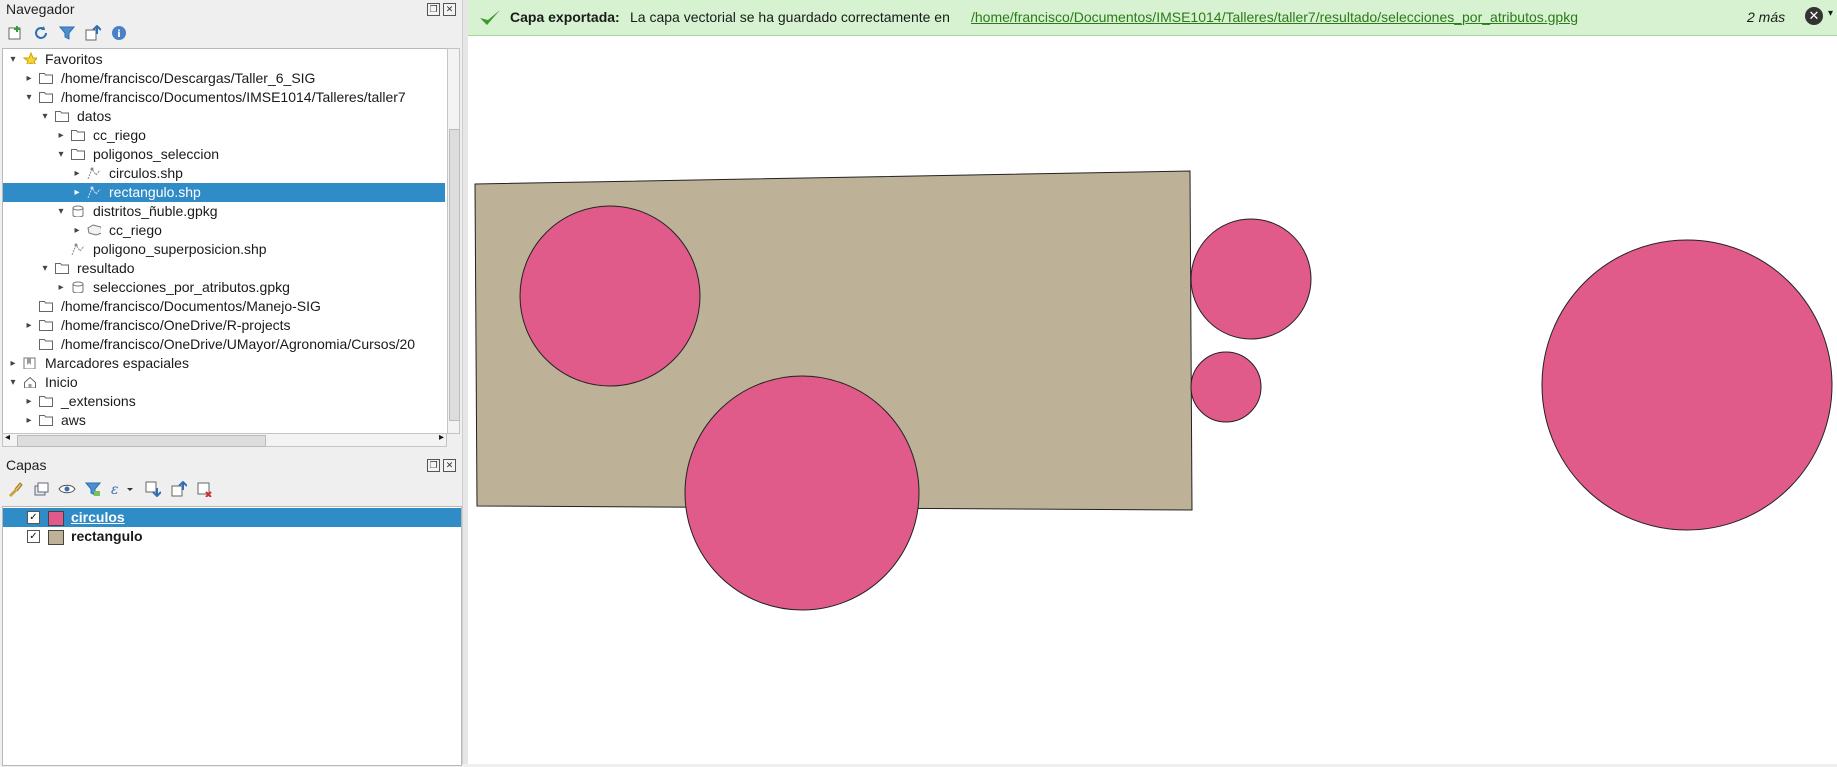  I want to click on tree-item: ▾ Favoritos, so click(224, 59).